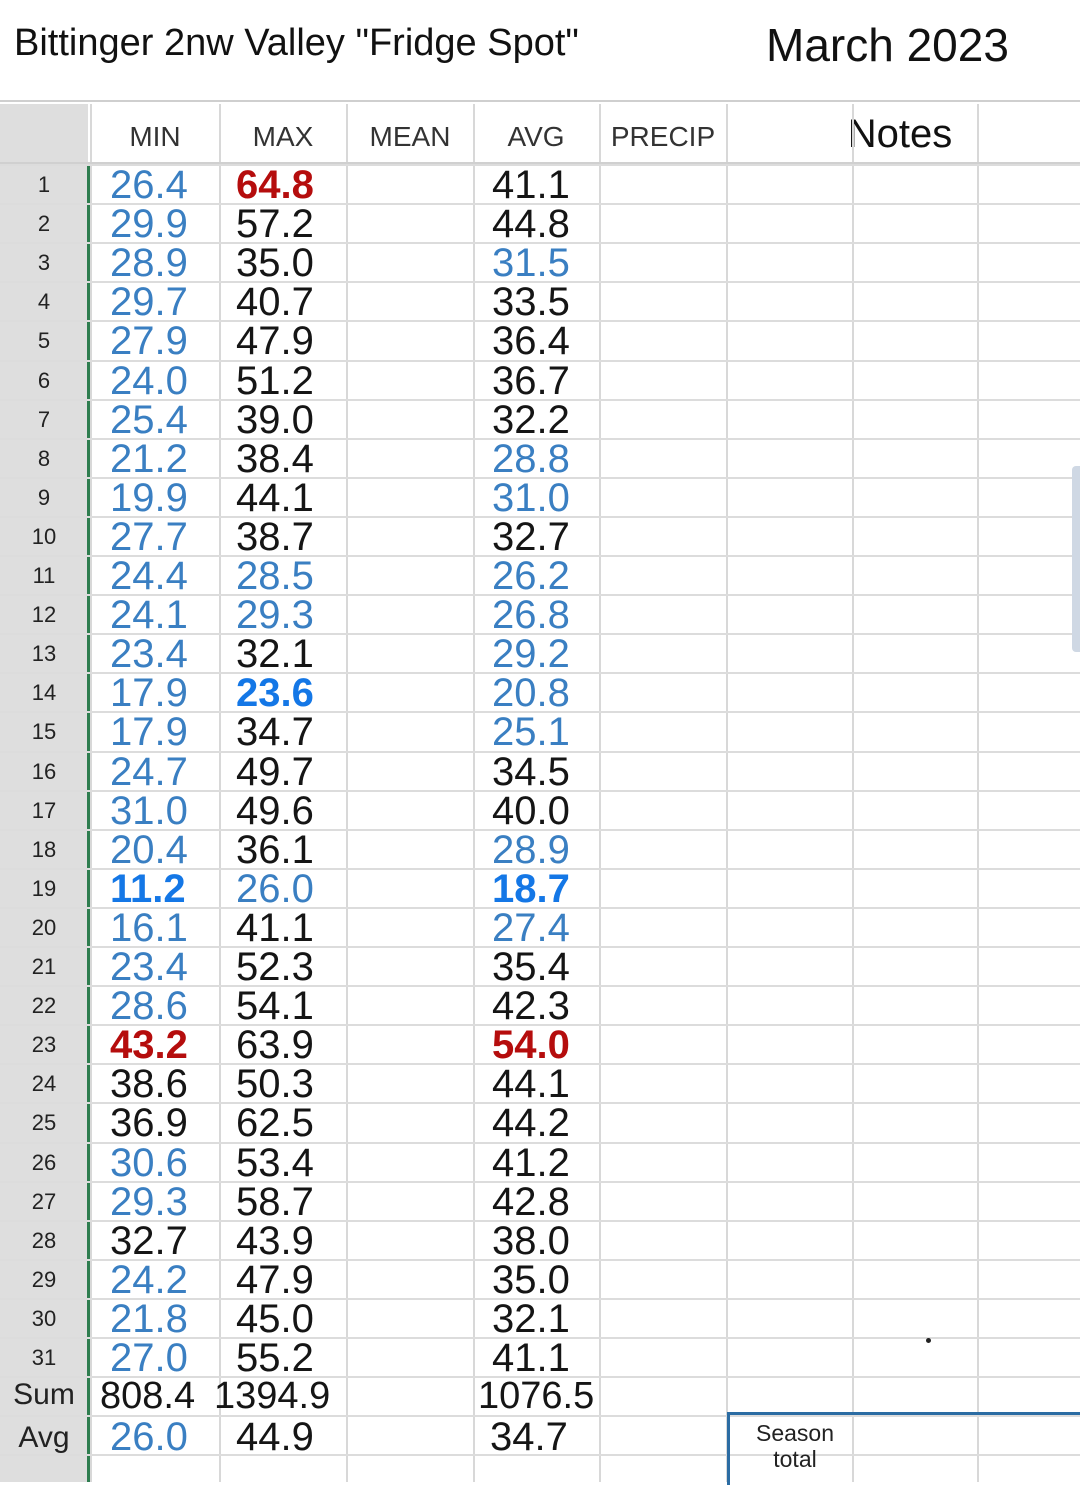 The width and height of the screenshot is (1080, 1485). Describe the element at coordinates (531, 224) in the screenshot. I see `avg-cell: 44.8` at that location.